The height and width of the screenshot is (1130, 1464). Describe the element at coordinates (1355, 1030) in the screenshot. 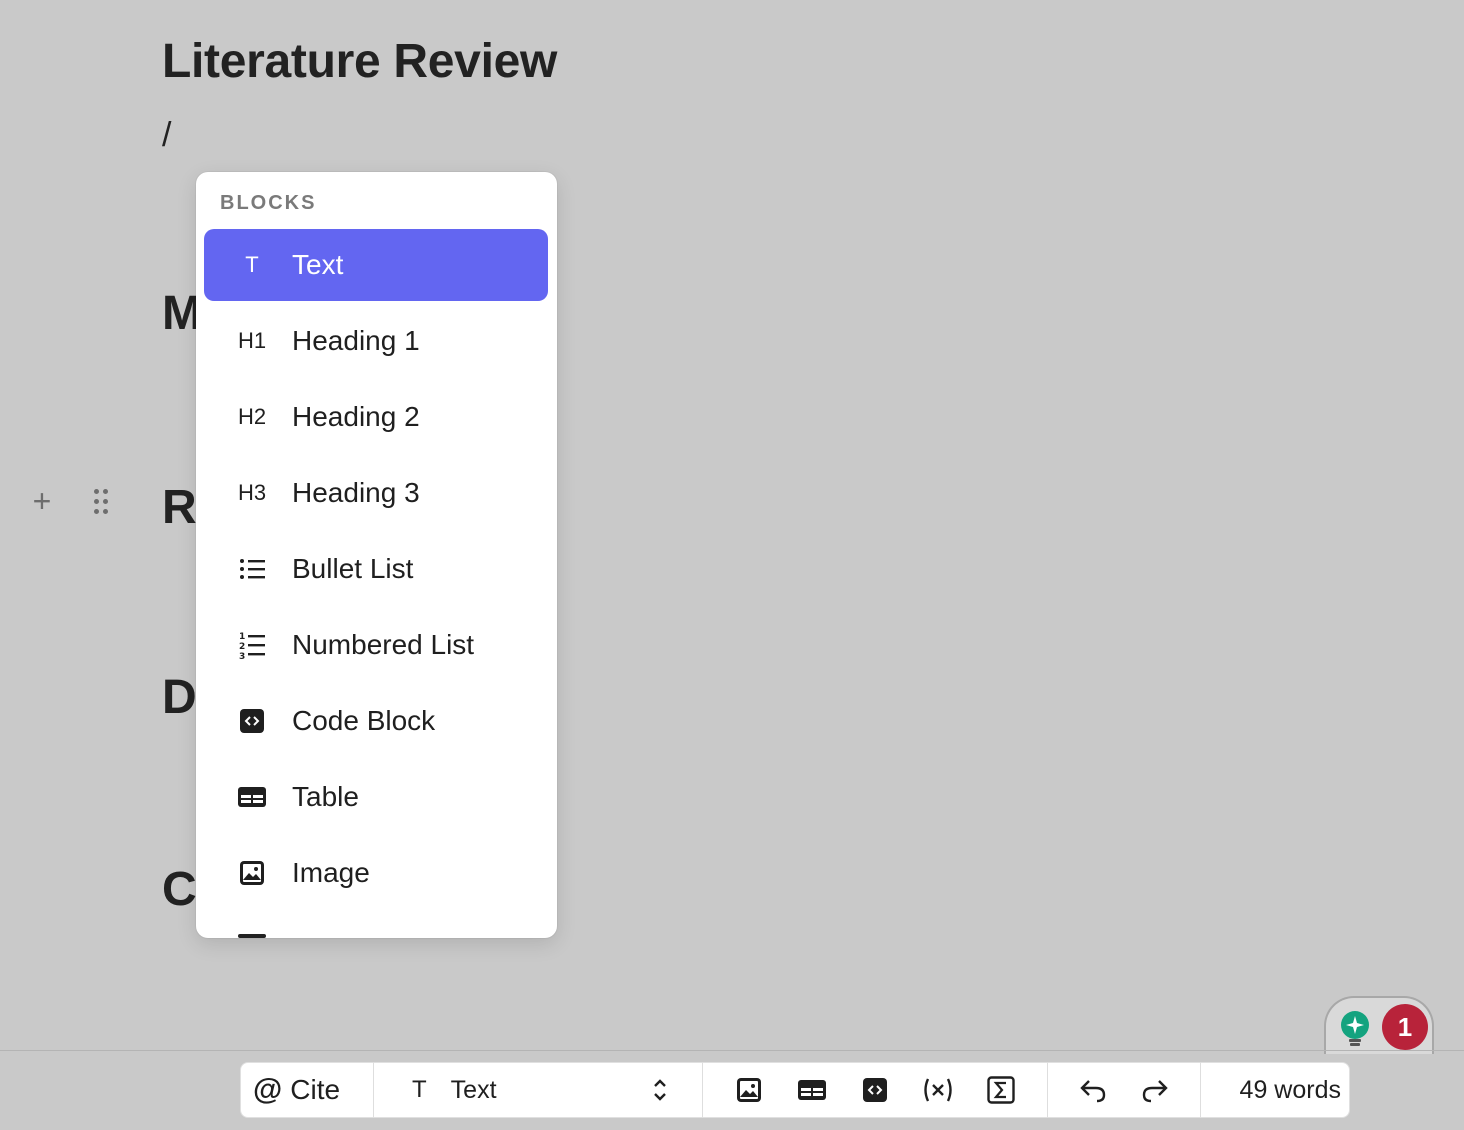

I see `lightbulb-icon` at that location.